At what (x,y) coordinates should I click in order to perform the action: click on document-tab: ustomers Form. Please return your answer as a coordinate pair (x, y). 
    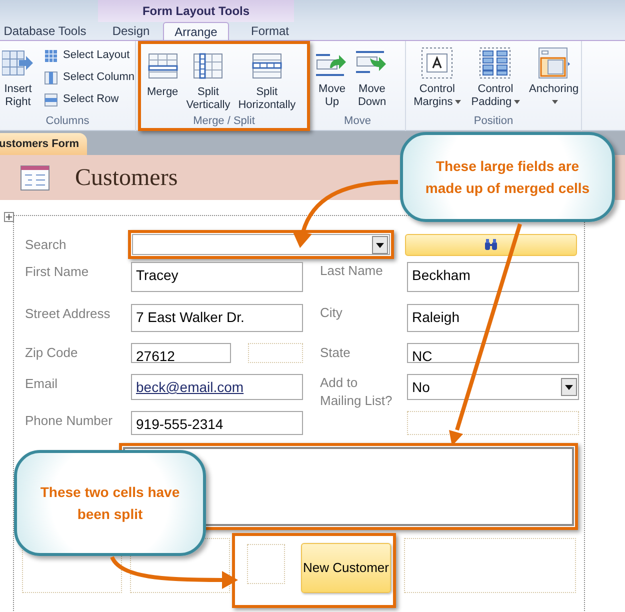
    Looking at the image, I should click on (43, 144).